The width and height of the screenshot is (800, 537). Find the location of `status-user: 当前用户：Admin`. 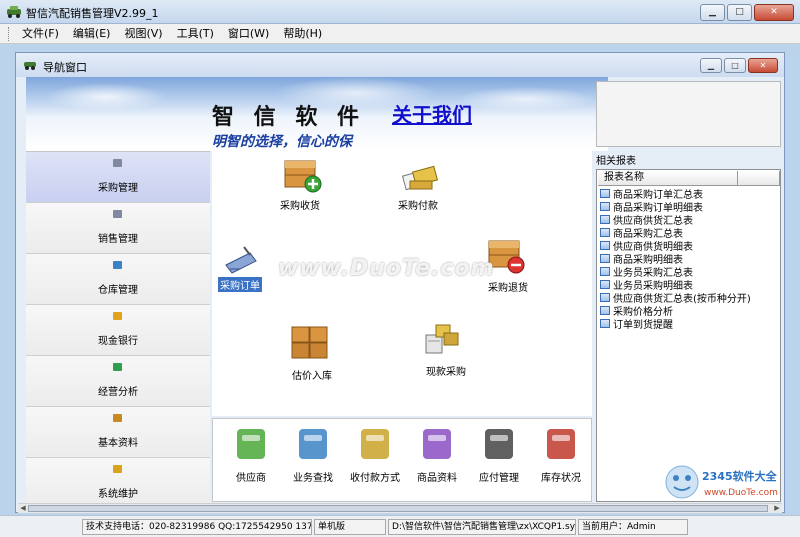

status-user: 当前用户：Admin is located at coordinates (633, 526).